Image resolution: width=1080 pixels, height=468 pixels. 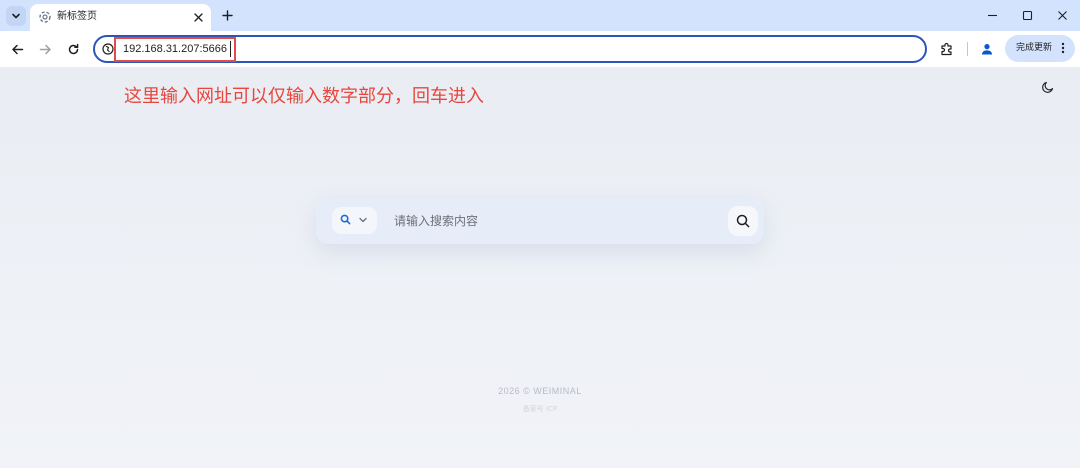 I want to click on tab-close-button, so click(x=198, y=17).